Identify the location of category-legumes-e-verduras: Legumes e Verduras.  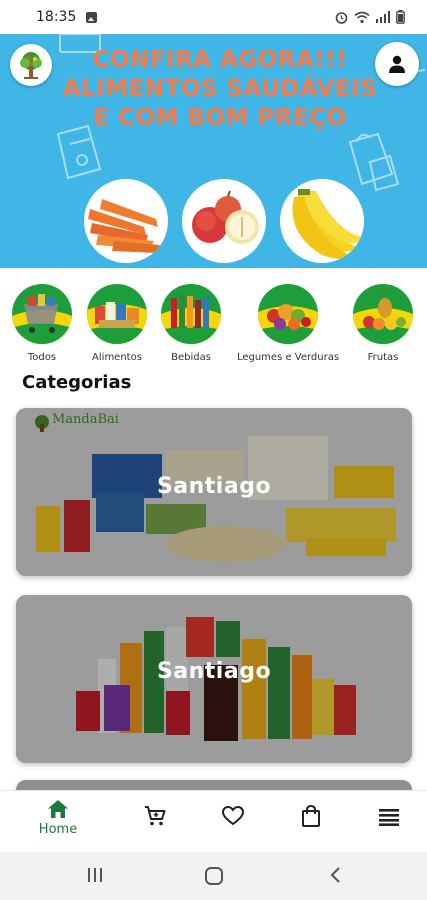
(288, 323).